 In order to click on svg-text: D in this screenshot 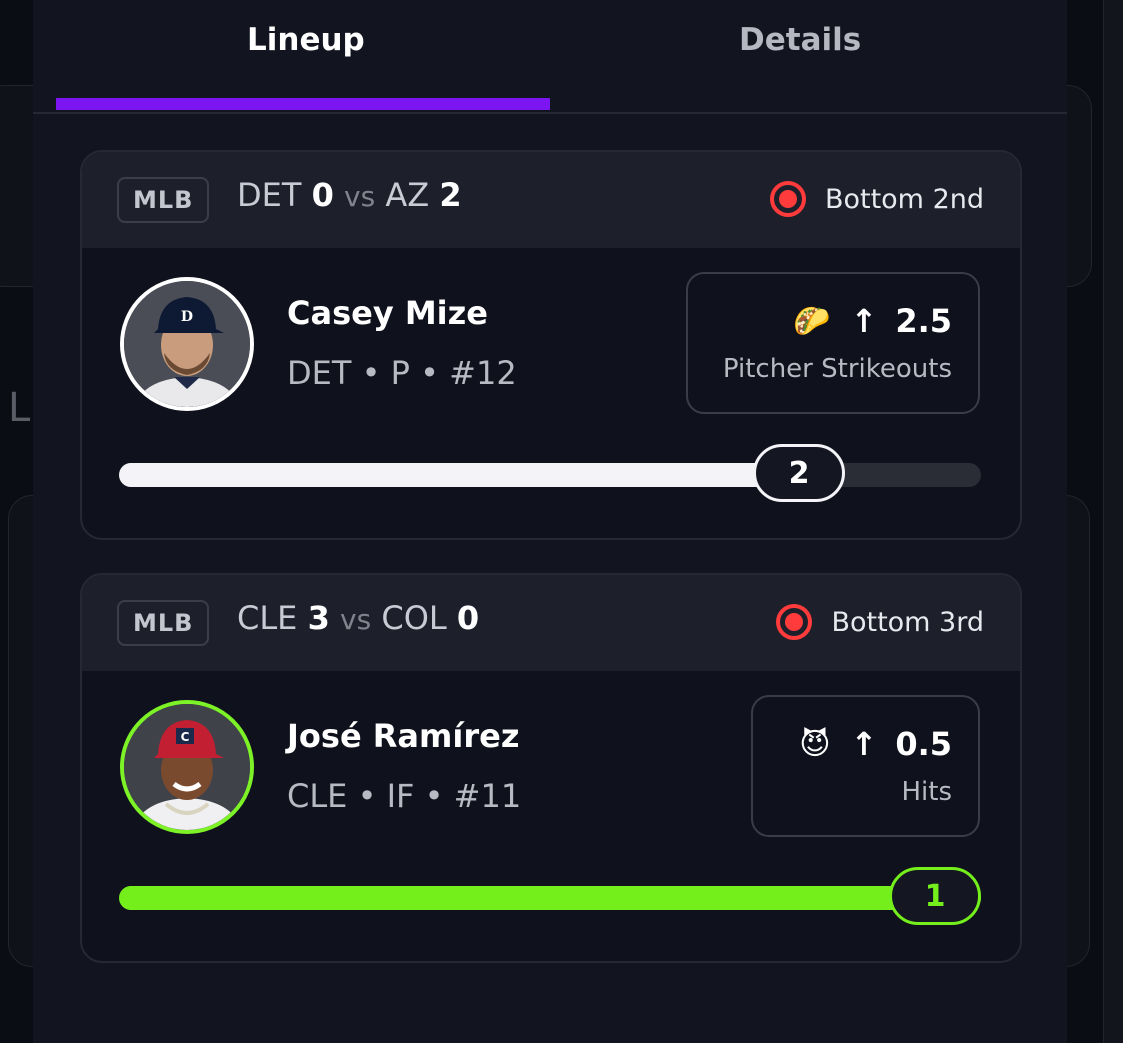, I will do `click(187, 317)`.